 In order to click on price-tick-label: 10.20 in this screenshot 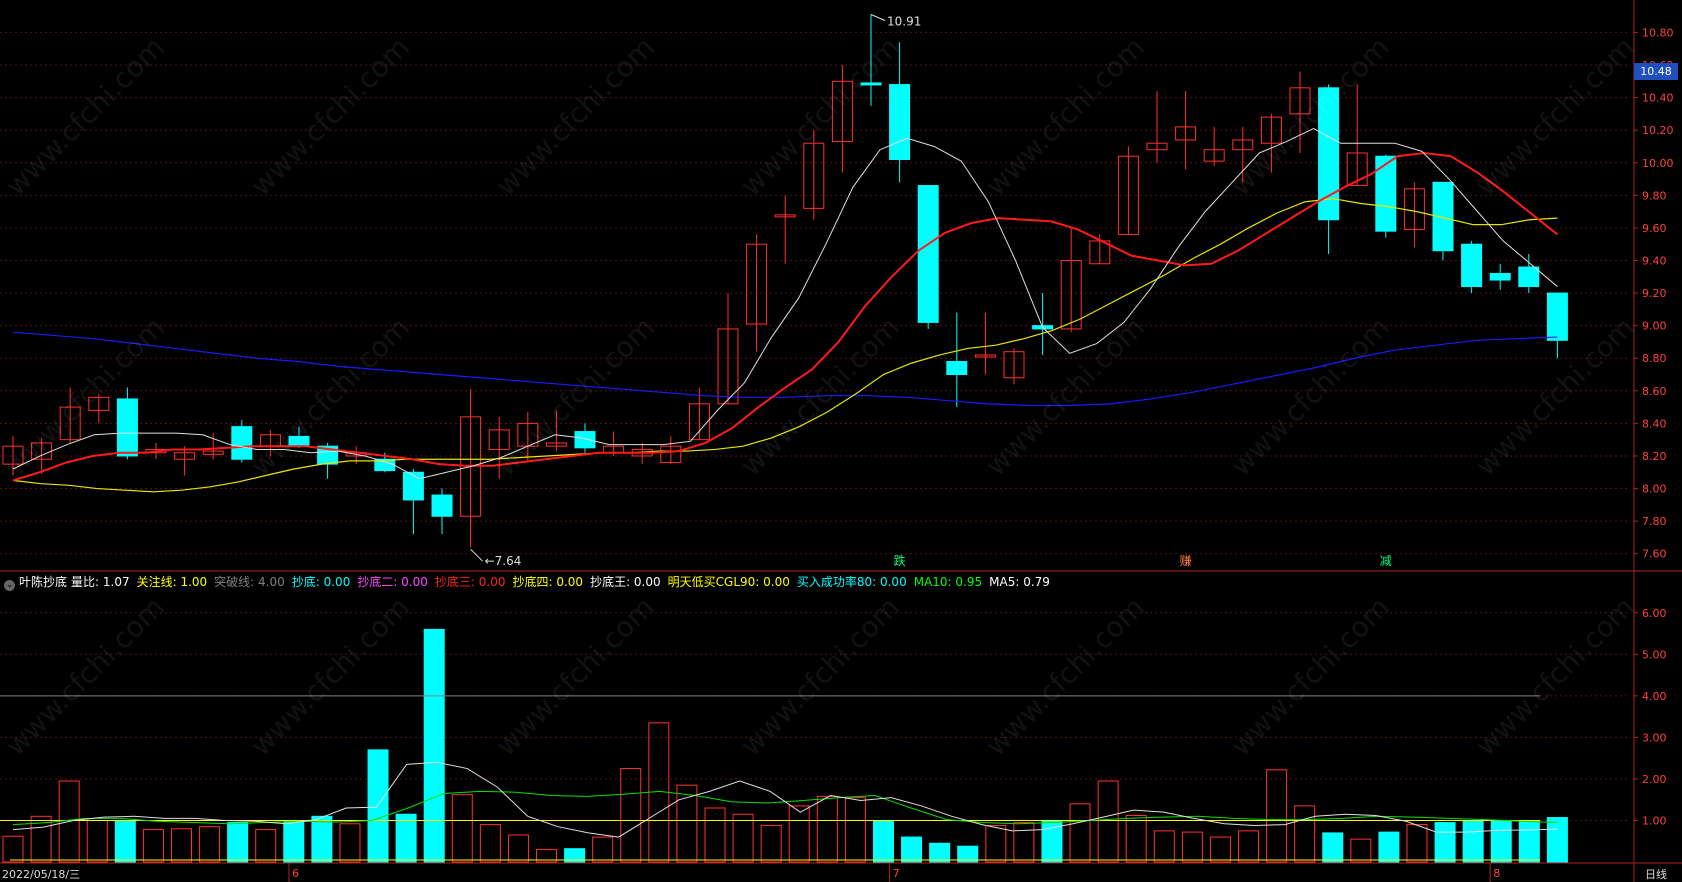, I will do `click(1658, 130)`.